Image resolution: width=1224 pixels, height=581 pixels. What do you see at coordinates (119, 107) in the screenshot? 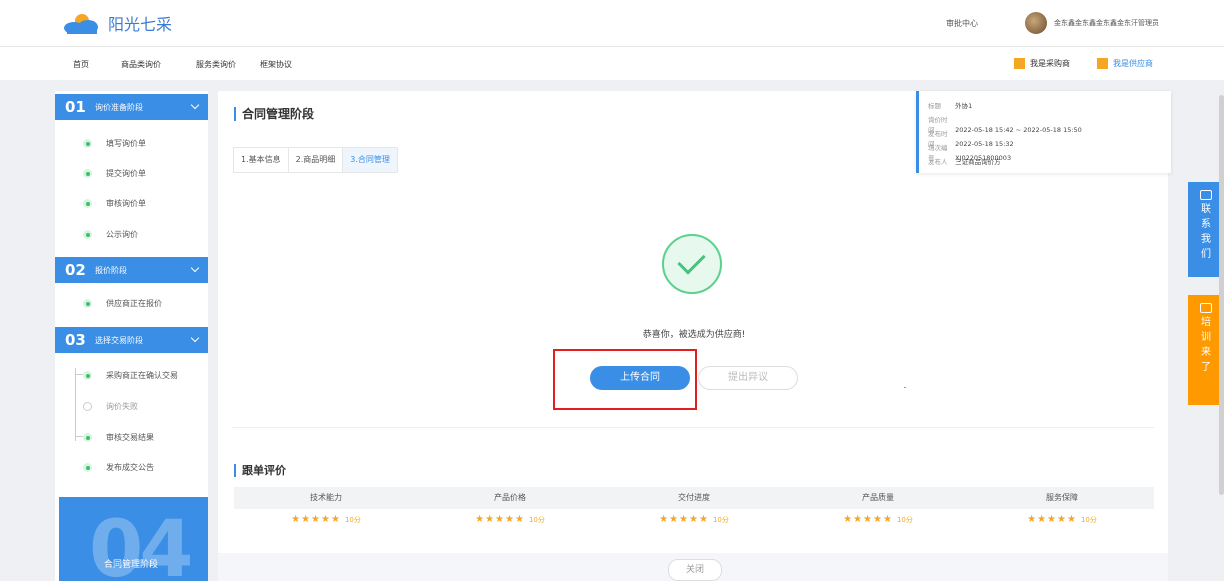
I see `stage-1-title: 询价准备阶段` at bounding box center [119, 107].